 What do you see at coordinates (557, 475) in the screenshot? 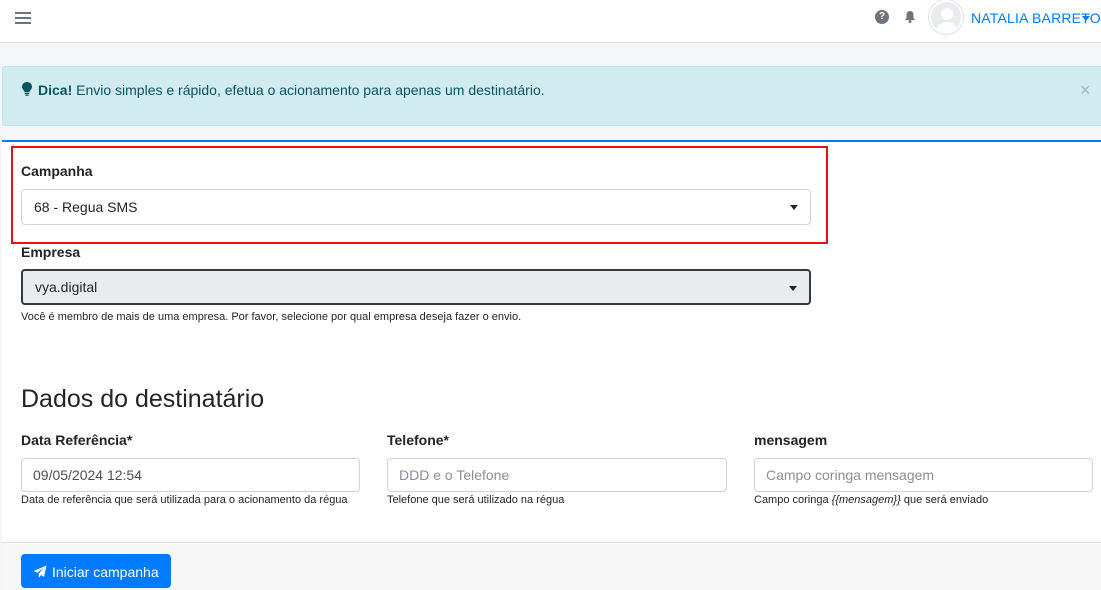
I see `phone-input` at bounding box center [557, 475].